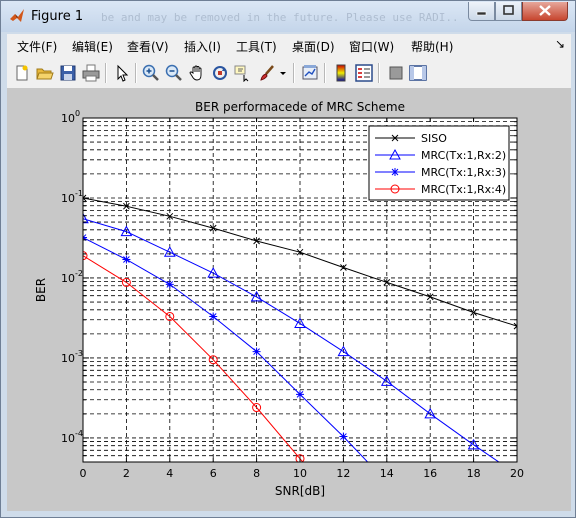 The width and height of the screenshot is (576, 518). Describe the element at coordinates (300, 491) in the screenshot. I see `x-axis-label: SNR[dB]` at that location.